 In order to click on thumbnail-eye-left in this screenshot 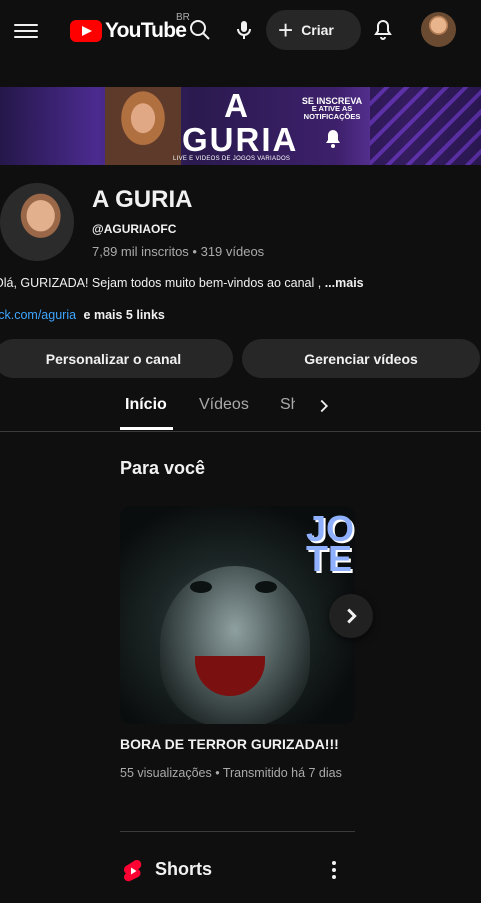, I will do `click(201, 587)`.